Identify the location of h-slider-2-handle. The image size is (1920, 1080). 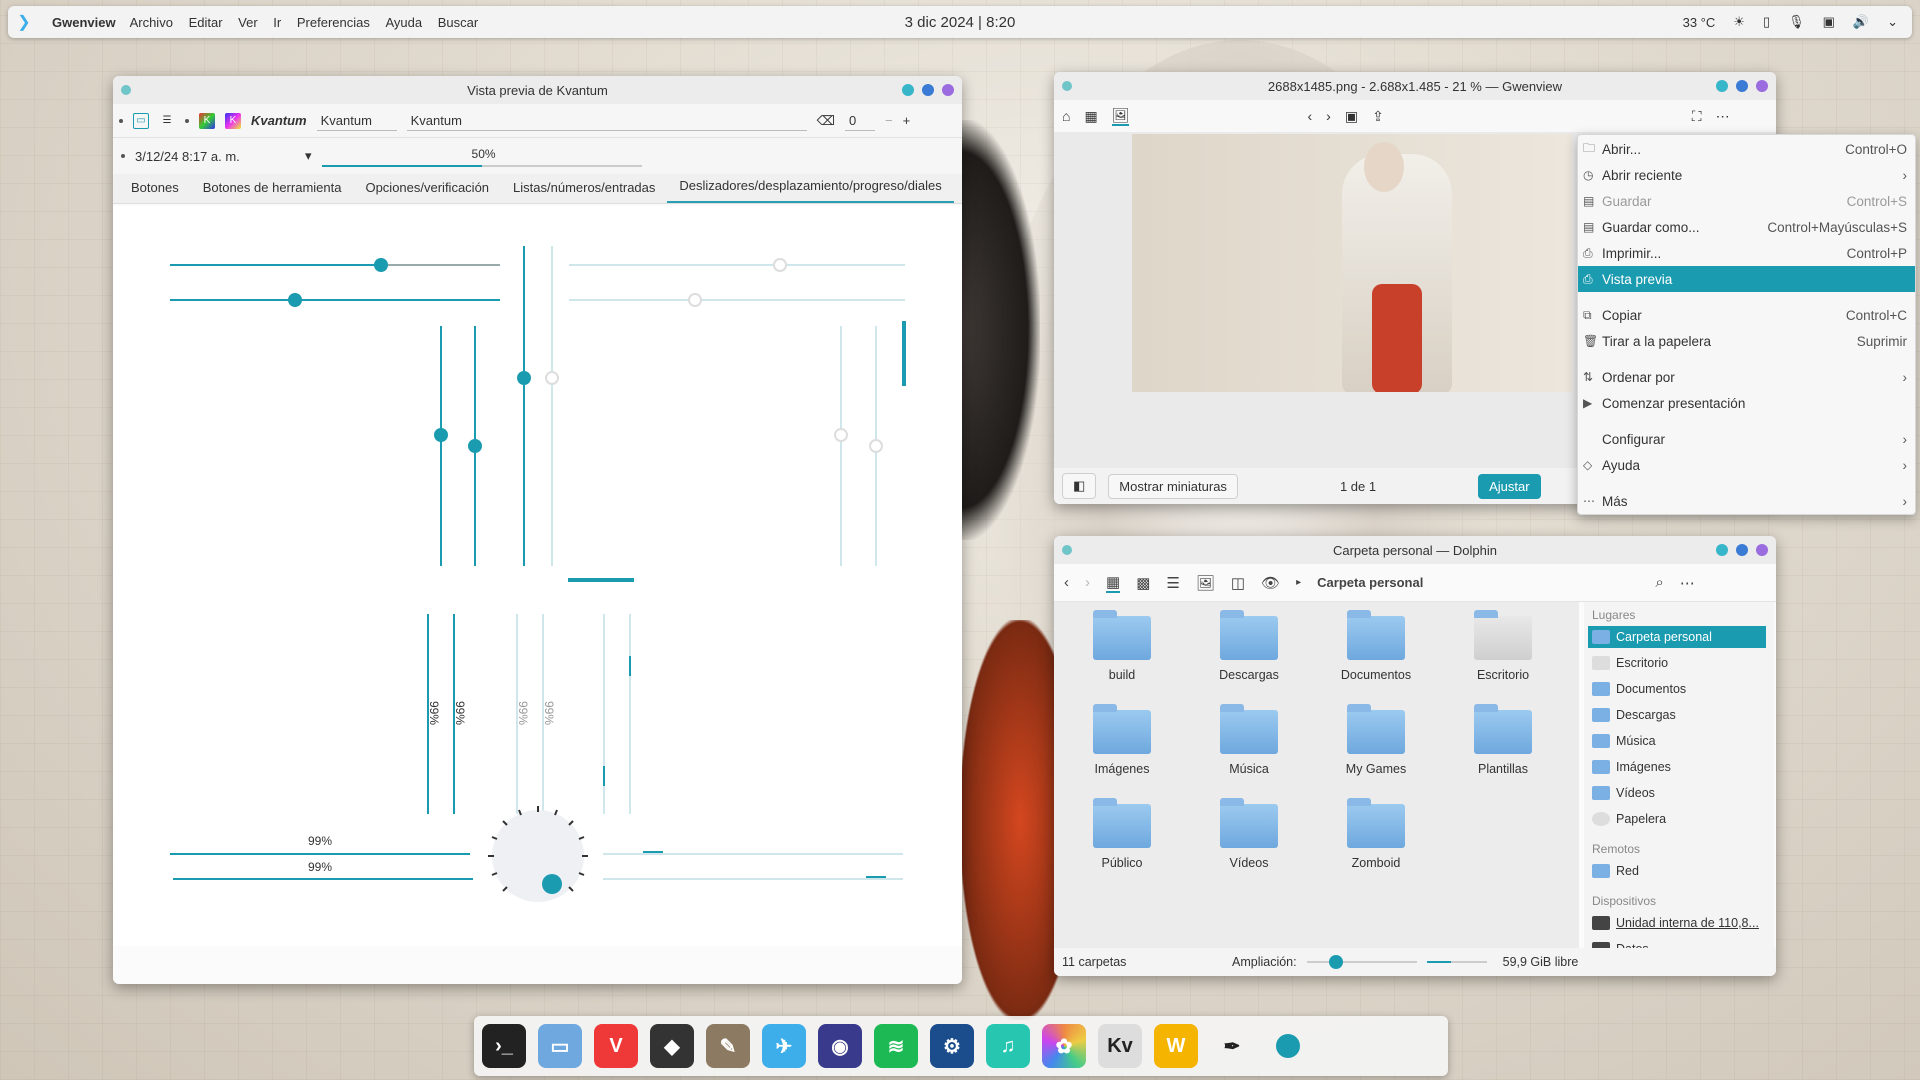
(295, 300).